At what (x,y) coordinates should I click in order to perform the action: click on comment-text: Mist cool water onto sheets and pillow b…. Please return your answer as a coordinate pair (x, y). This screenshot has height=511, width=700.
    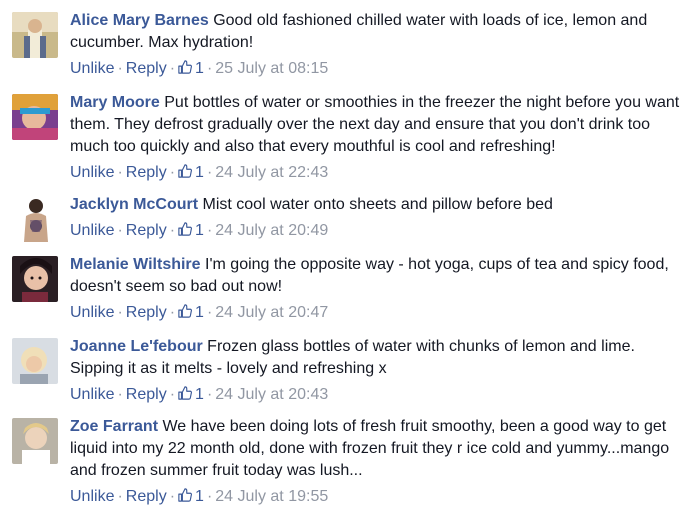
    Looking at the image, I should click on (377, 204).